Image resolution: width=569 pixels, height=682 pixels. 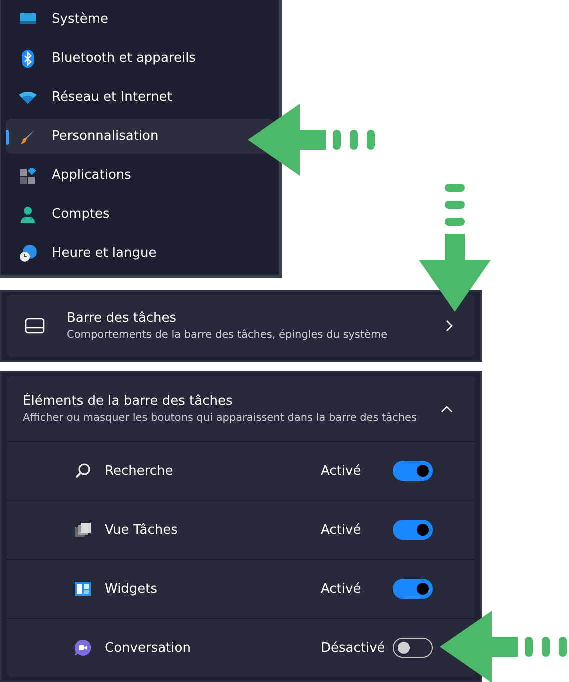 What do you see at coordinates (83, 589) in the screenshot?
I see `widgets-icon` at bounding box center [83, 589].